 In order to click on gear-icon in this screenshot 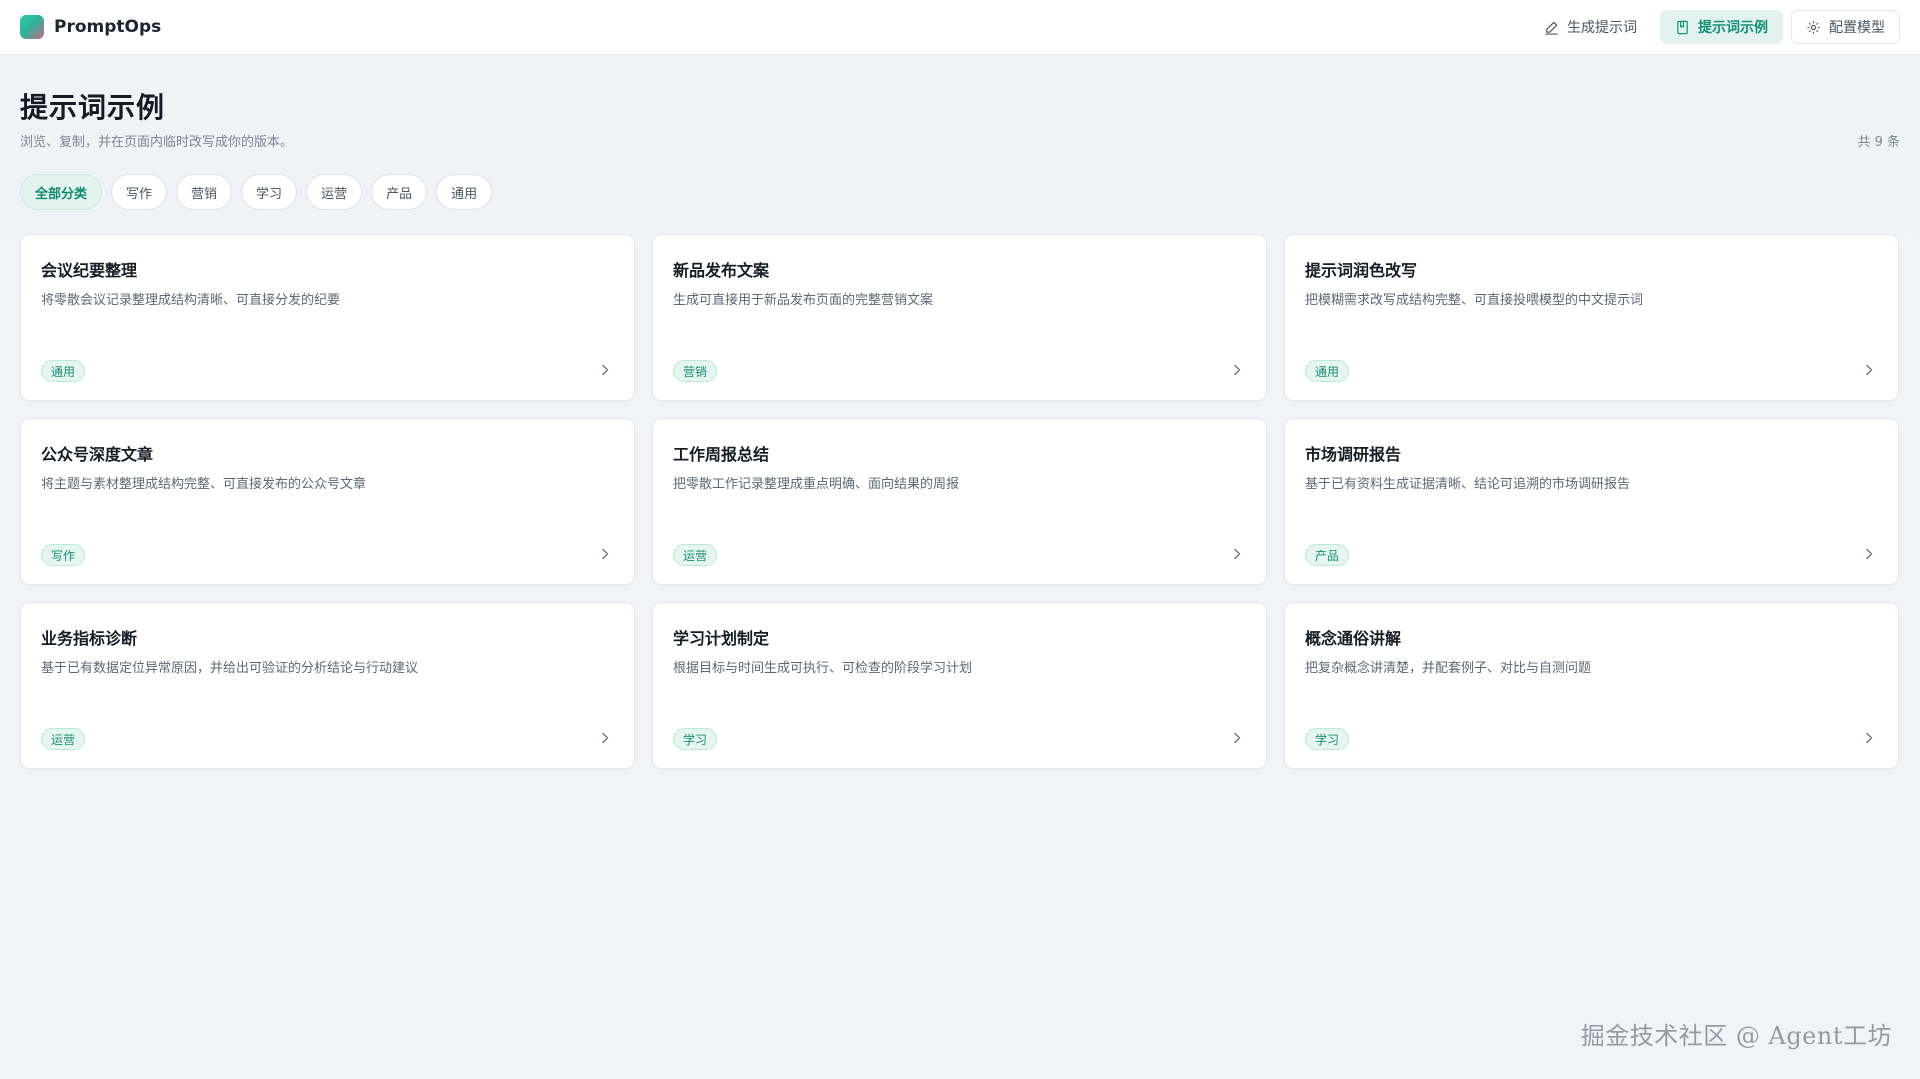, I will do `click(1813, 27)`.